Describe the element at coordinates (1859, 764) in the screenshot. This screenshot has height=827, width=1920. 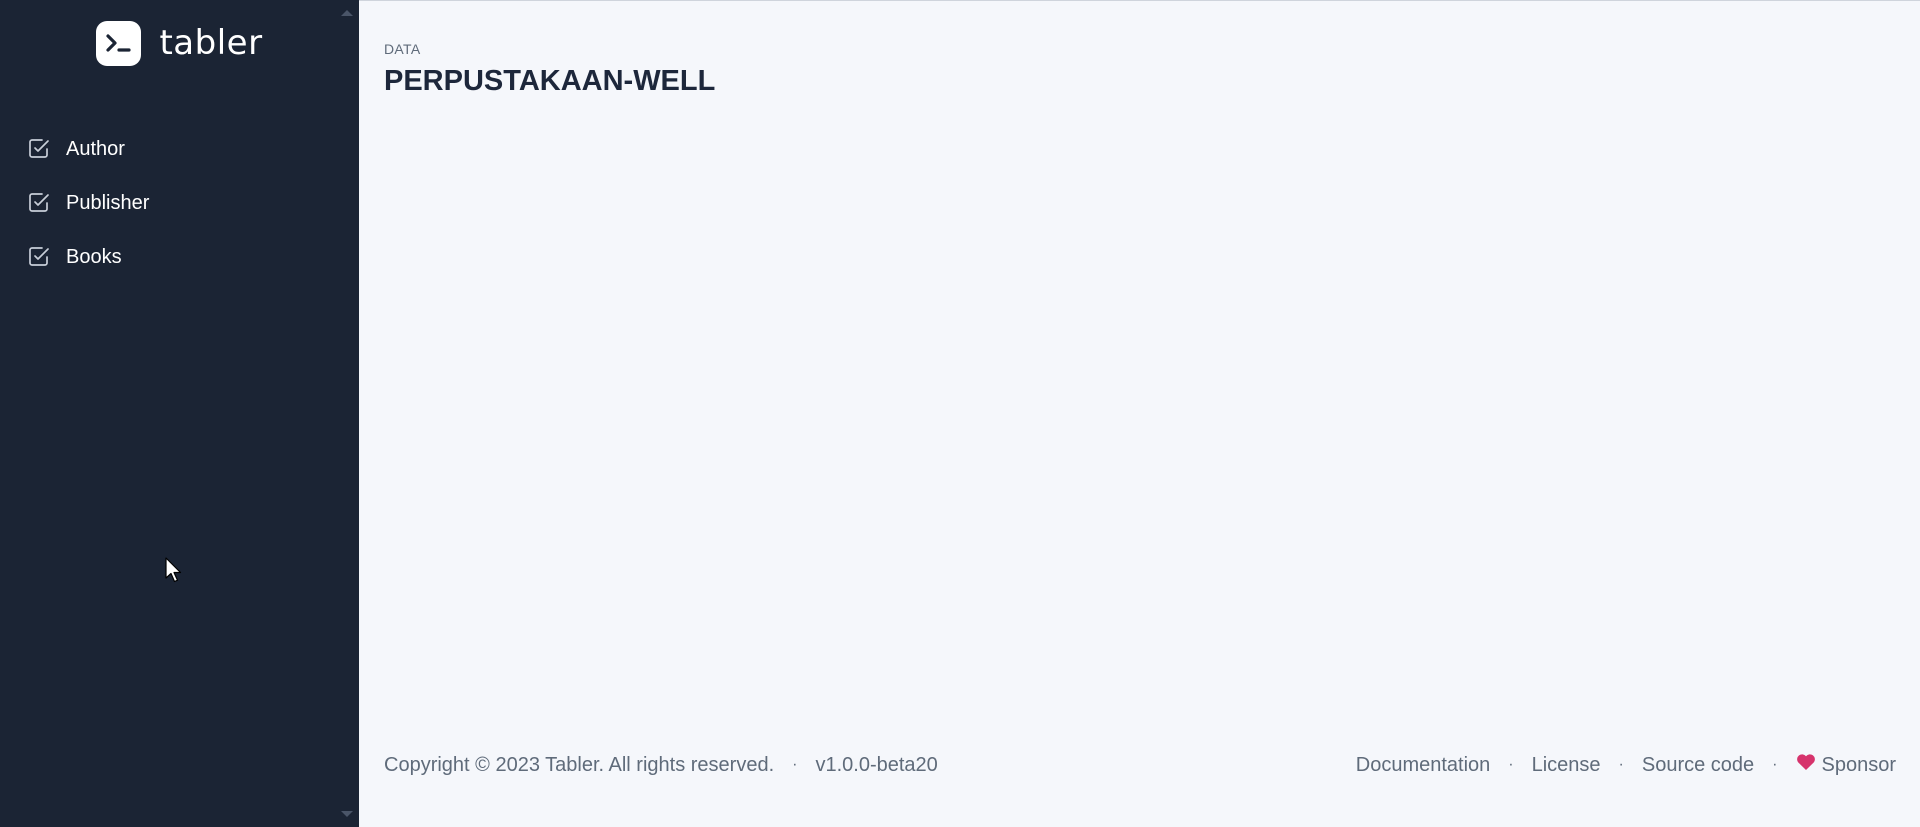
I see `sponsor-label: Sponsor` at that location.